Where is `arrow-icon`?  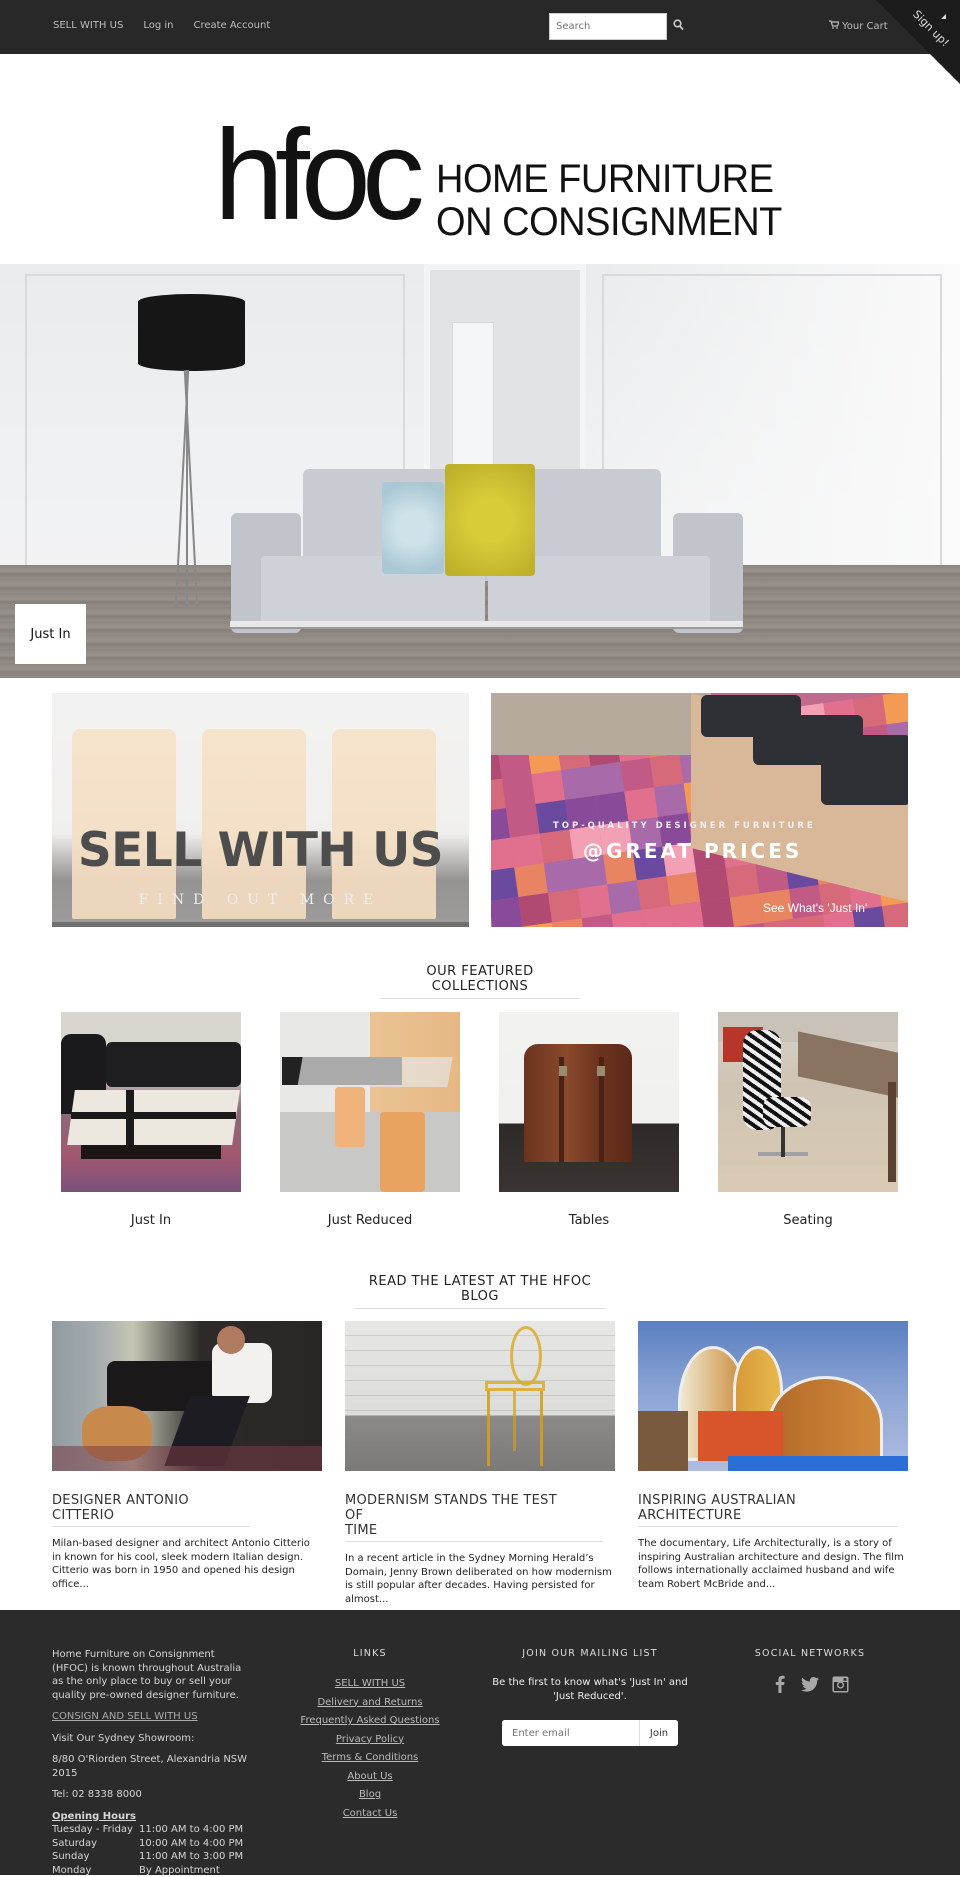 arrow-icon is located at coordinates (943, 16).